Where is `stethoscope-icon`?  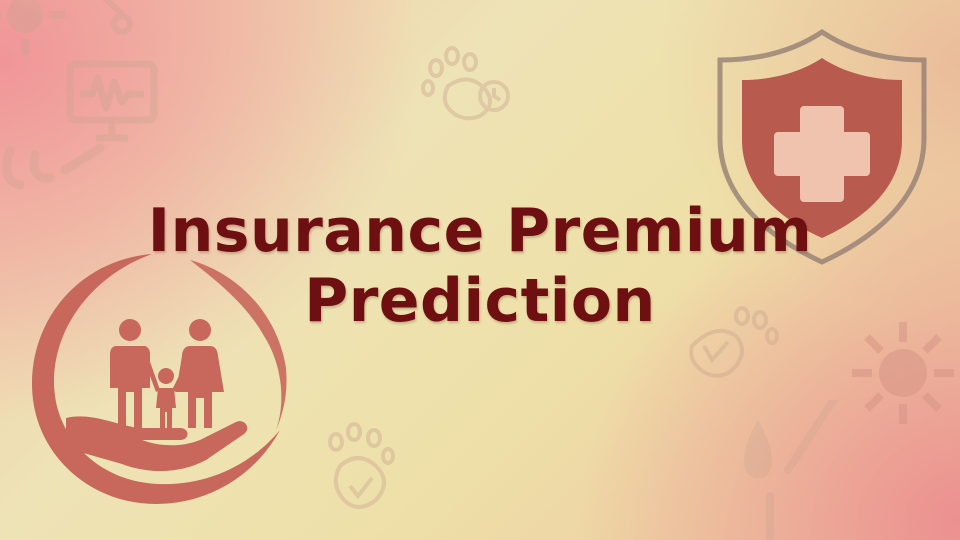
stethoscope-icon is located at coordinates (53, 166).